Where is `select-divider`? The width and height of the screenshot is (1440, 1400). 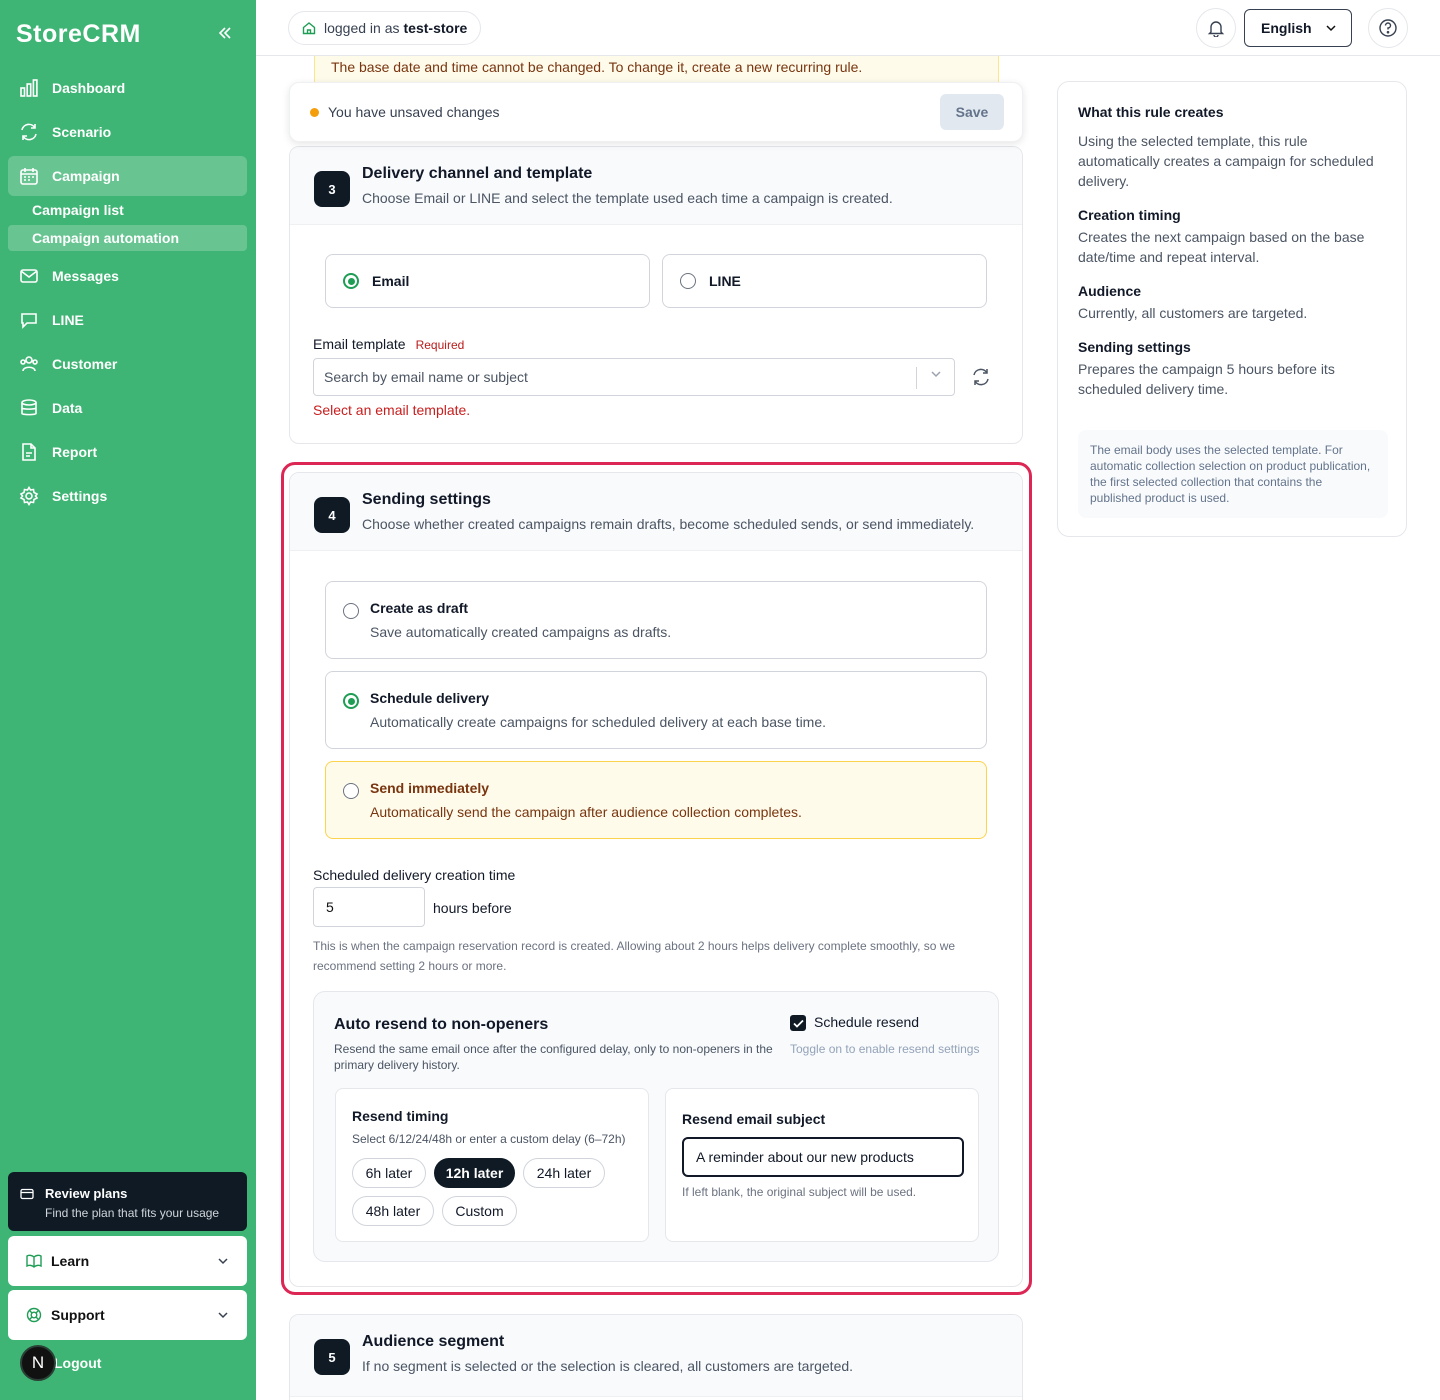
select-divider is located at coordinates (916, 378).